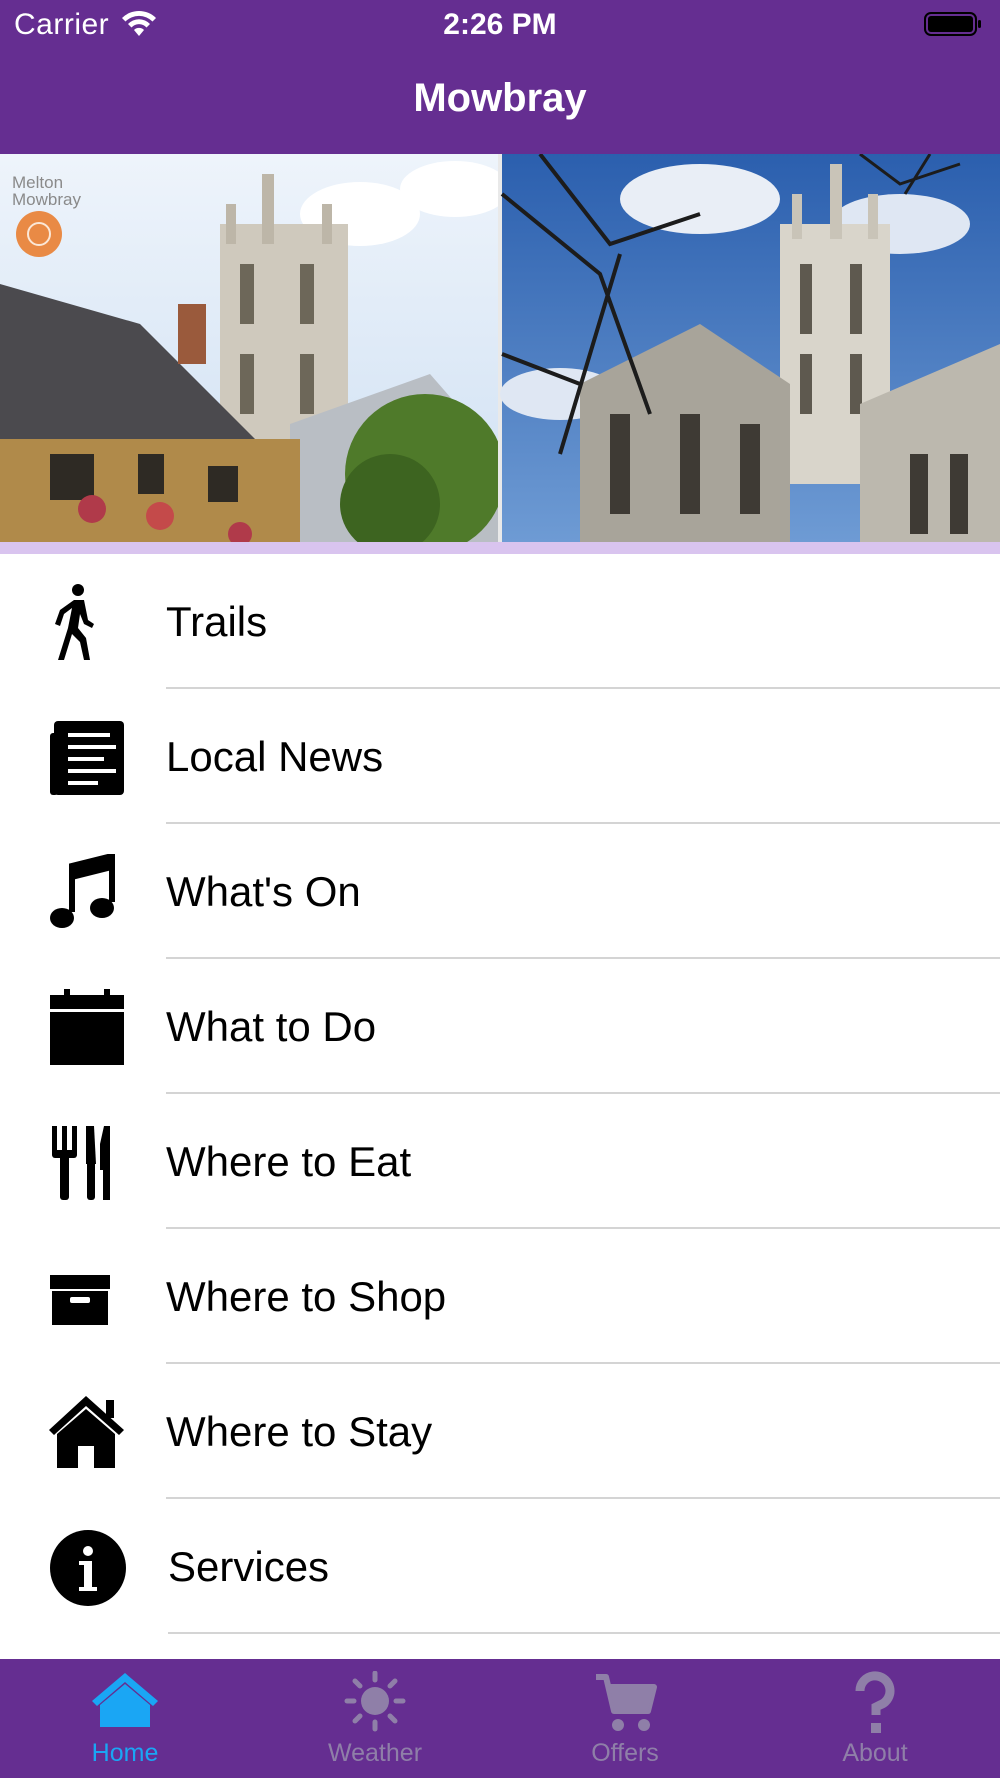 The image size is (1000, 1778). I want to click on calendar-icon, so click(88, 1028).